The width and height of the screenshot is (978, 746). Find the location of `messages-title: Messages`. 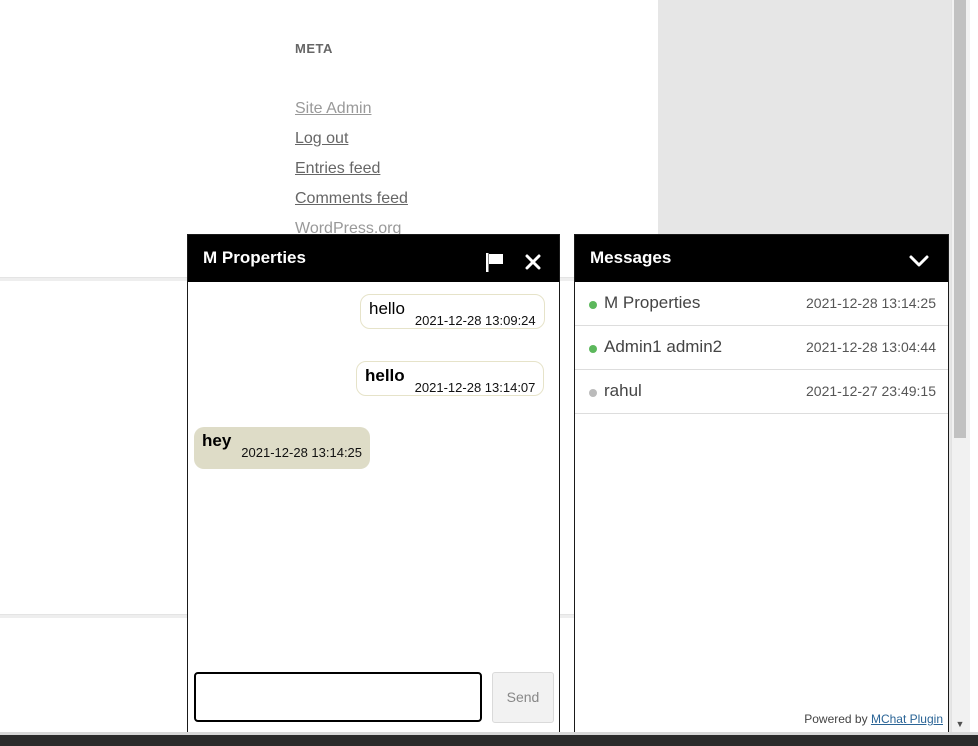

messages-title: Messages is located at coordinates (631, 257).